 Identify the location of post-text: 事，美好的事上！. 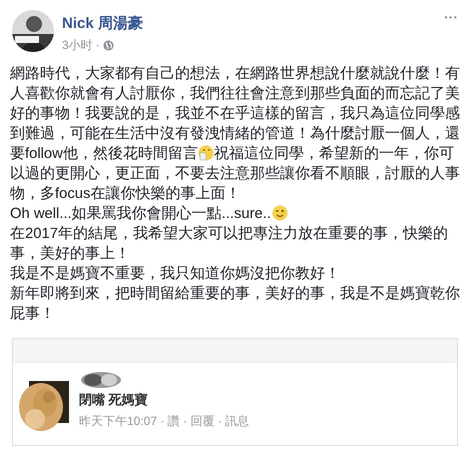
(70, 254).